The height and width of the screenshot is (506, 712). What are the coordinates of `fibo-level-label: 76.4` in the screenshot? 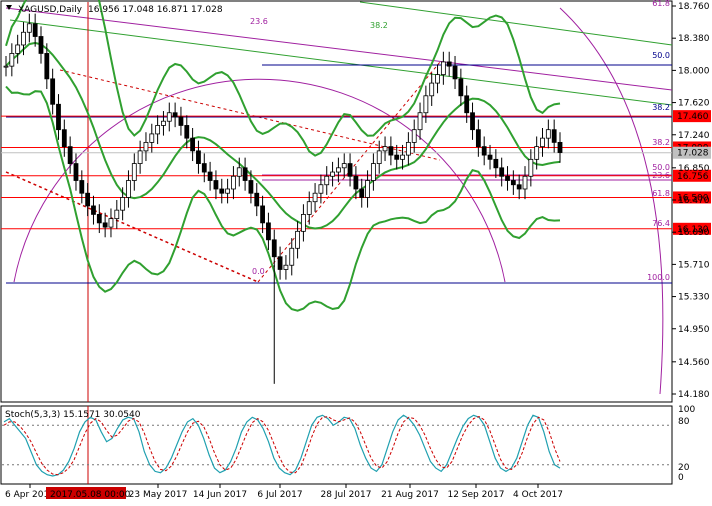 It's located at (661, 223).